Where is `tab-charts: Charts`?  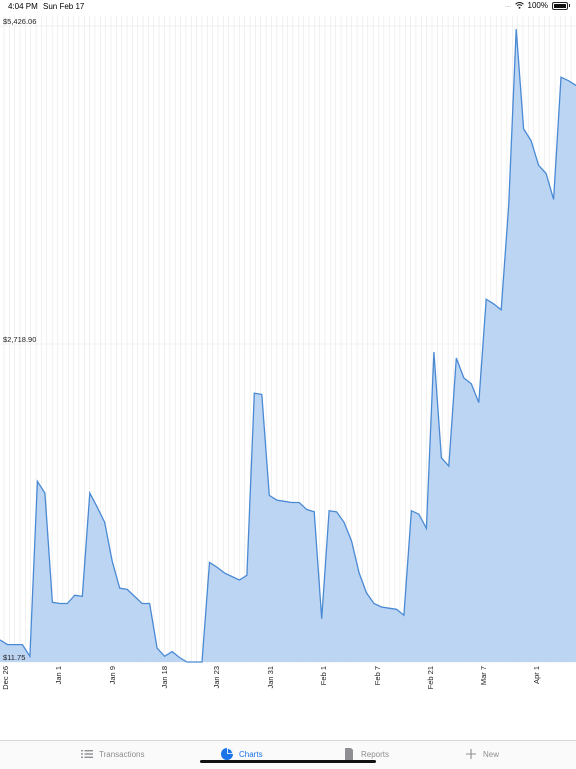 tab-charts: Charts is located at coordinates (241, 754).